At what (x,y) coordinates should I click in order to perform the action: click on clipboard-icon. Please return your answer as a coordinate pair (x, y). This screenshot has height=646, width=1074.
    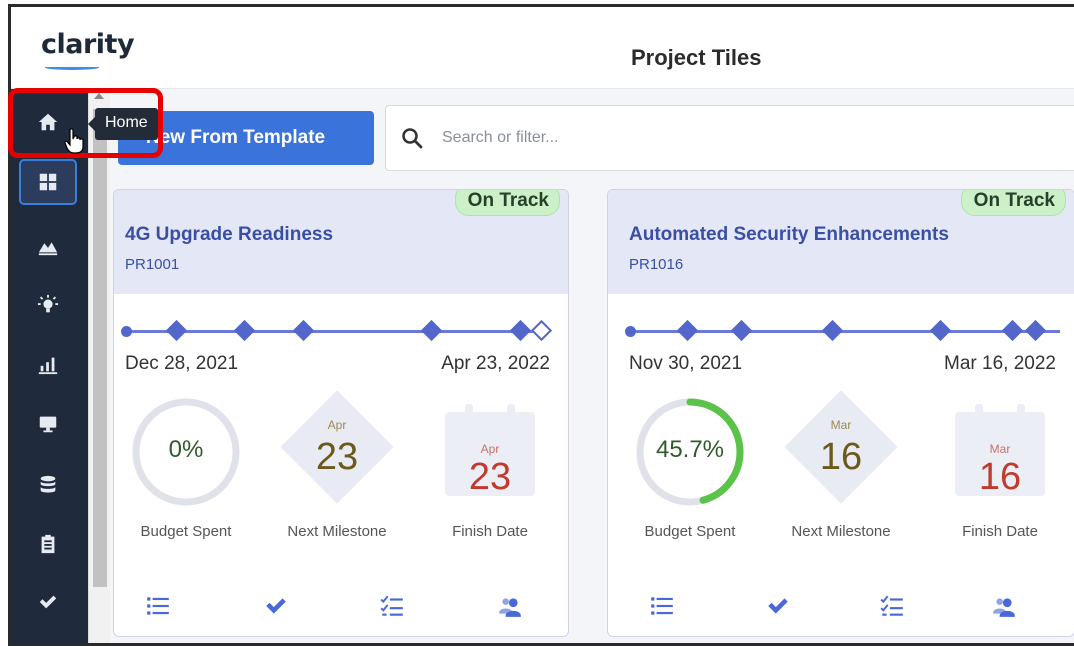
    Looking at the image, I should click on (48, 544).